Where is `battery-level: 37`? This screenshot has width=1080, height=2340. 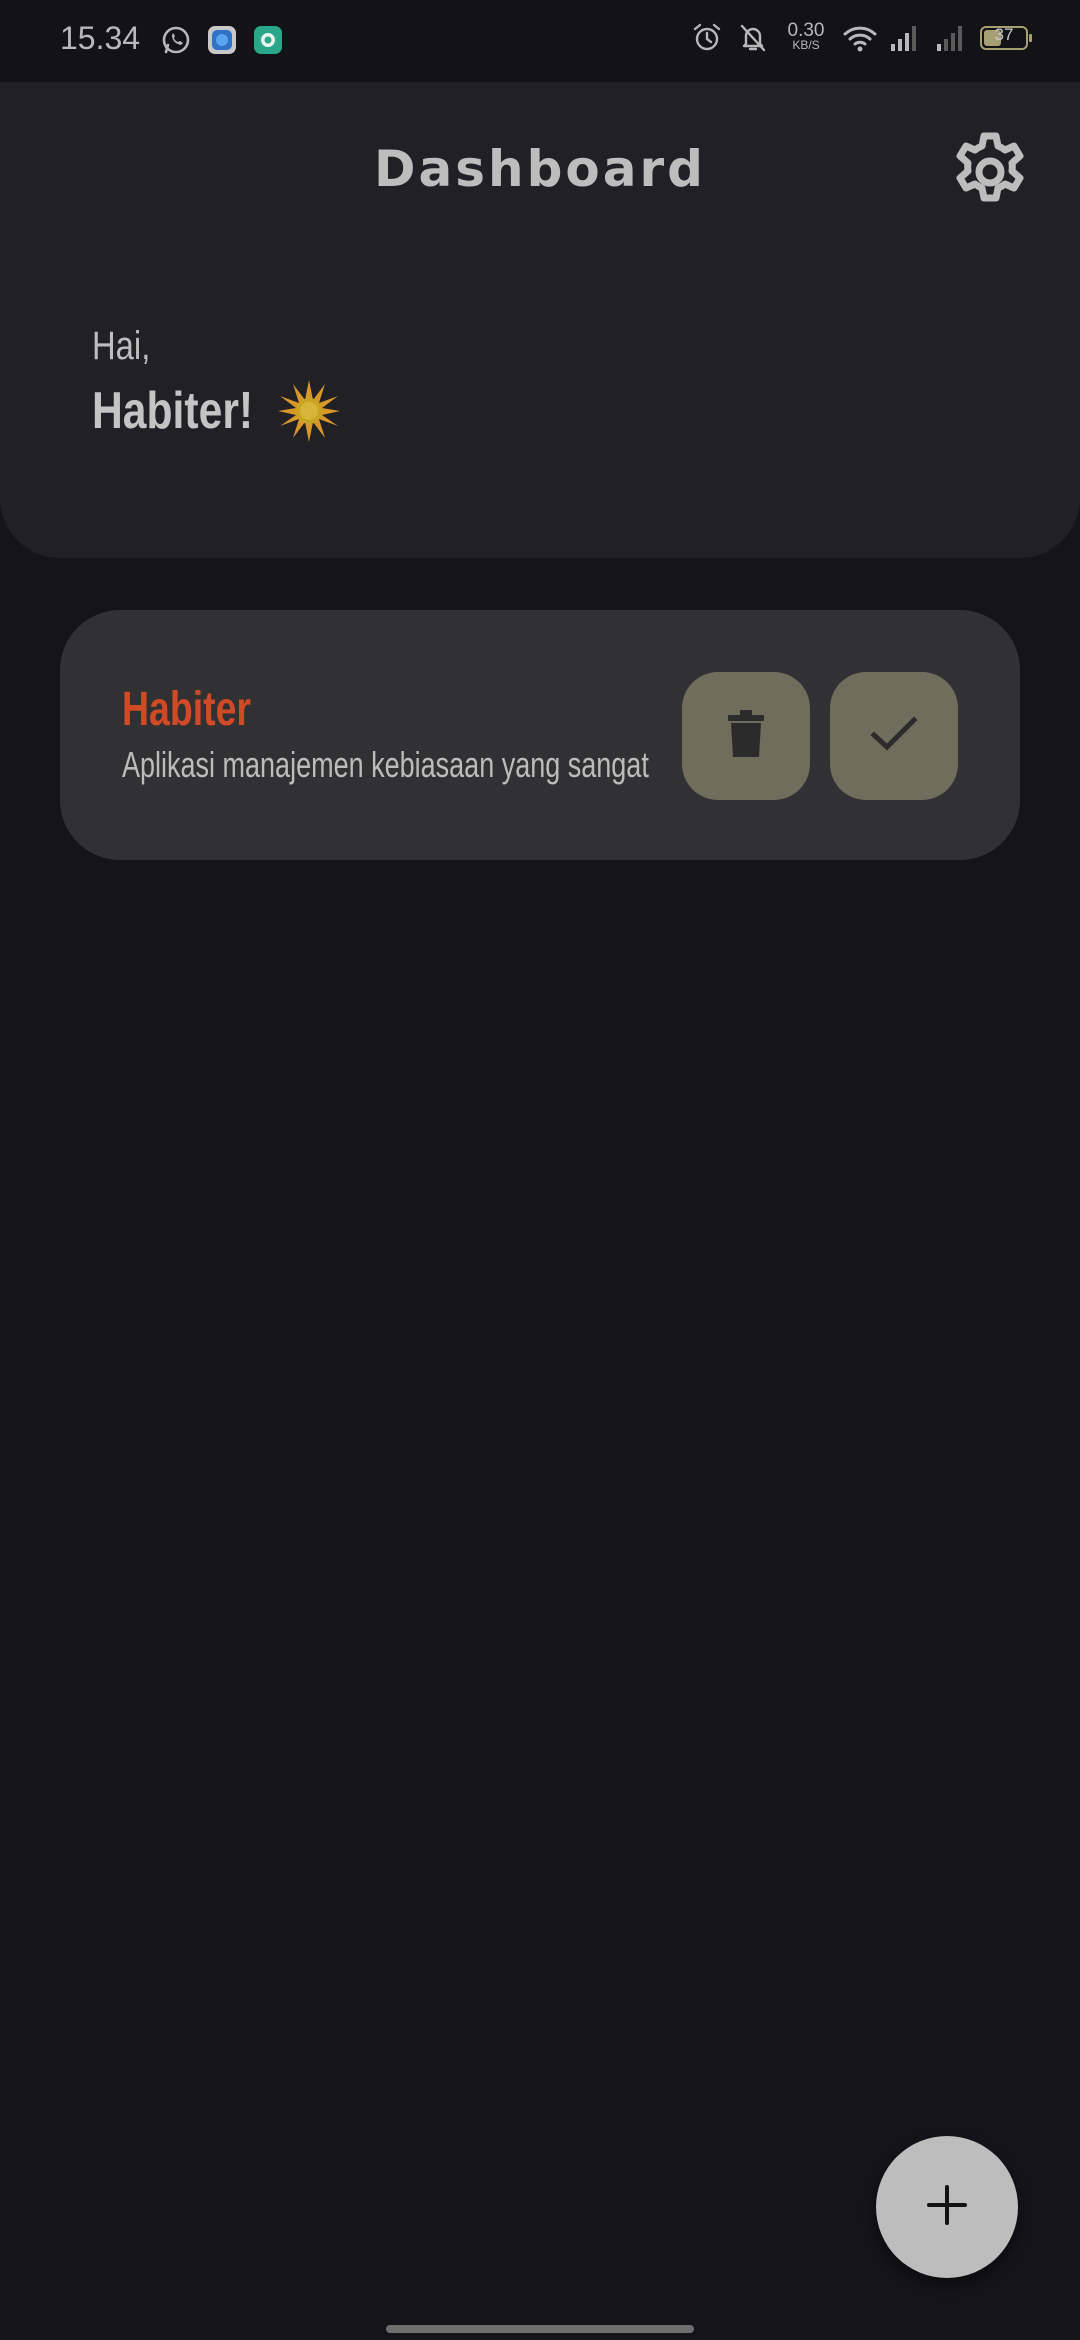 battery-level: 37 is located at coordinates (1004, 34).